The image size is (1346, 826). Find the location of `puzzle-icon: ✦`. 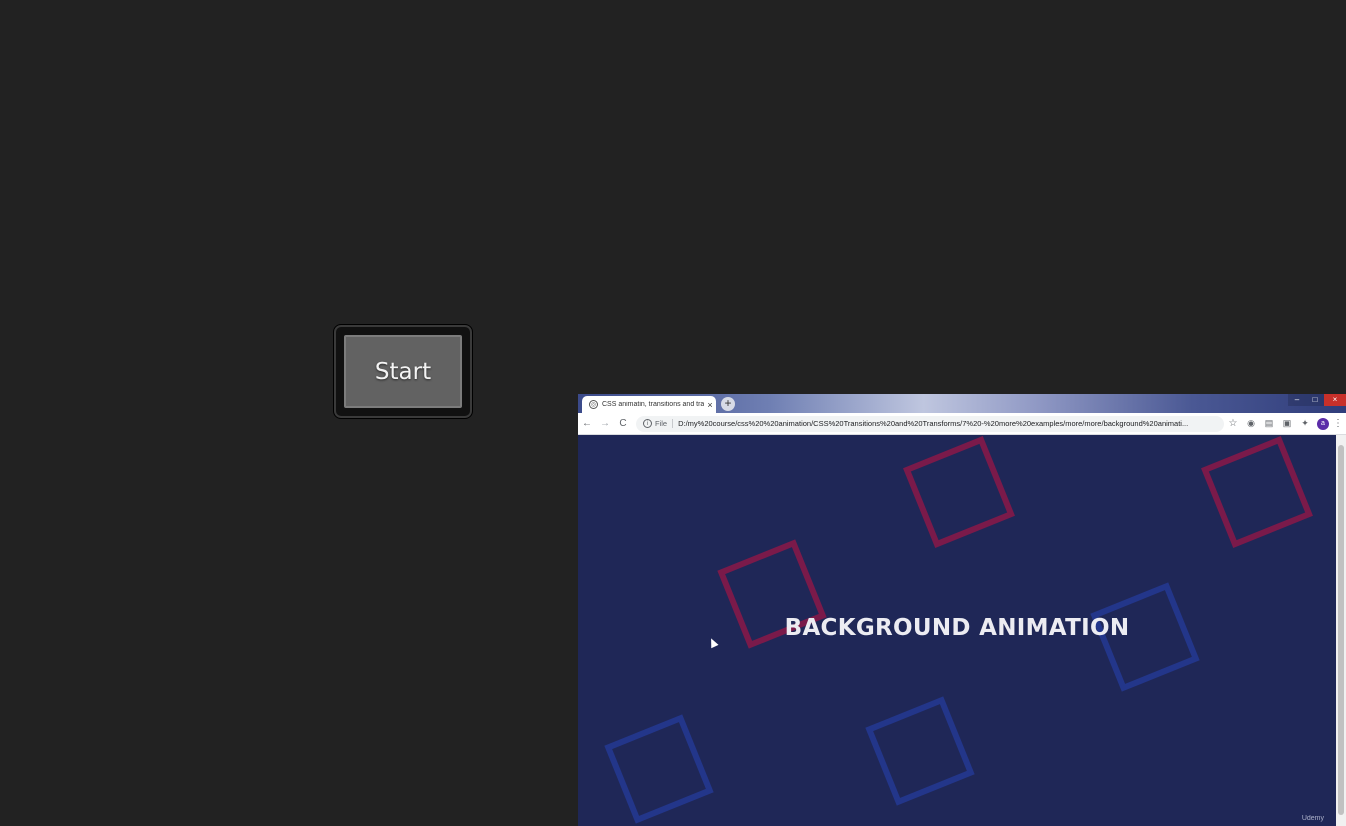

puzzle-icon: ✦ is located at coordinates (1305, 423).